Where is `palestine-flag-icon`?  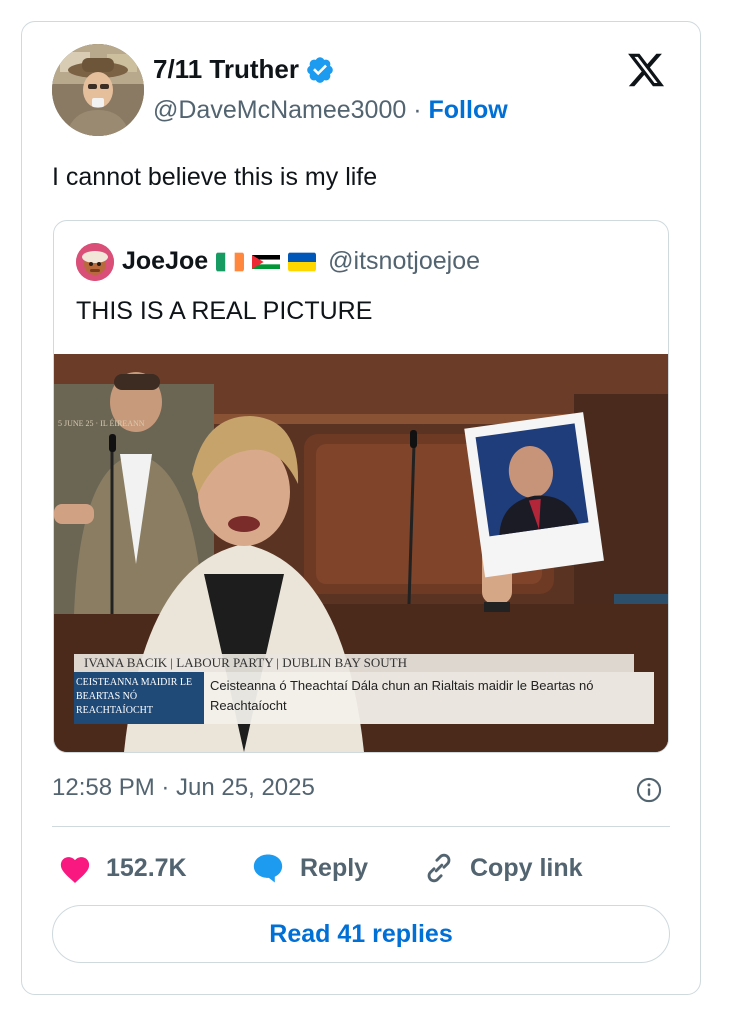 palestine-flag-icon is located at coordinates (266, 262).